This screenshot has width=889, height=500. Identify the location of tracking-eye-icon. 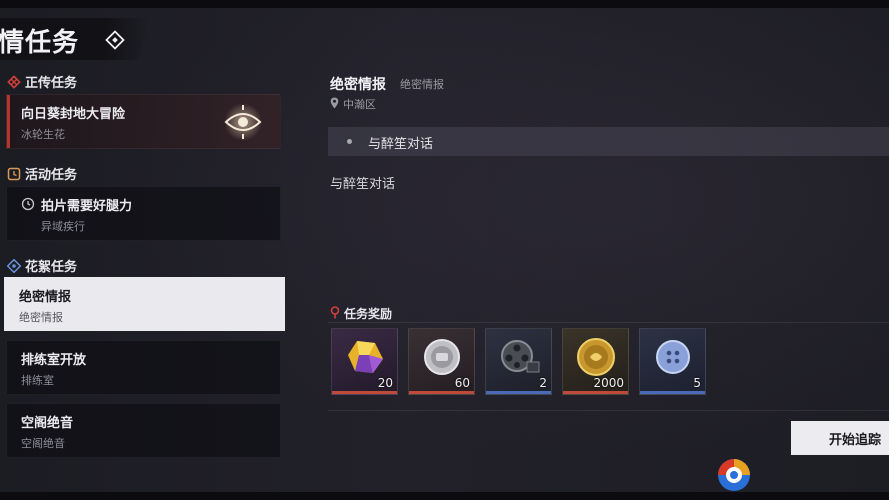
(243, 124).